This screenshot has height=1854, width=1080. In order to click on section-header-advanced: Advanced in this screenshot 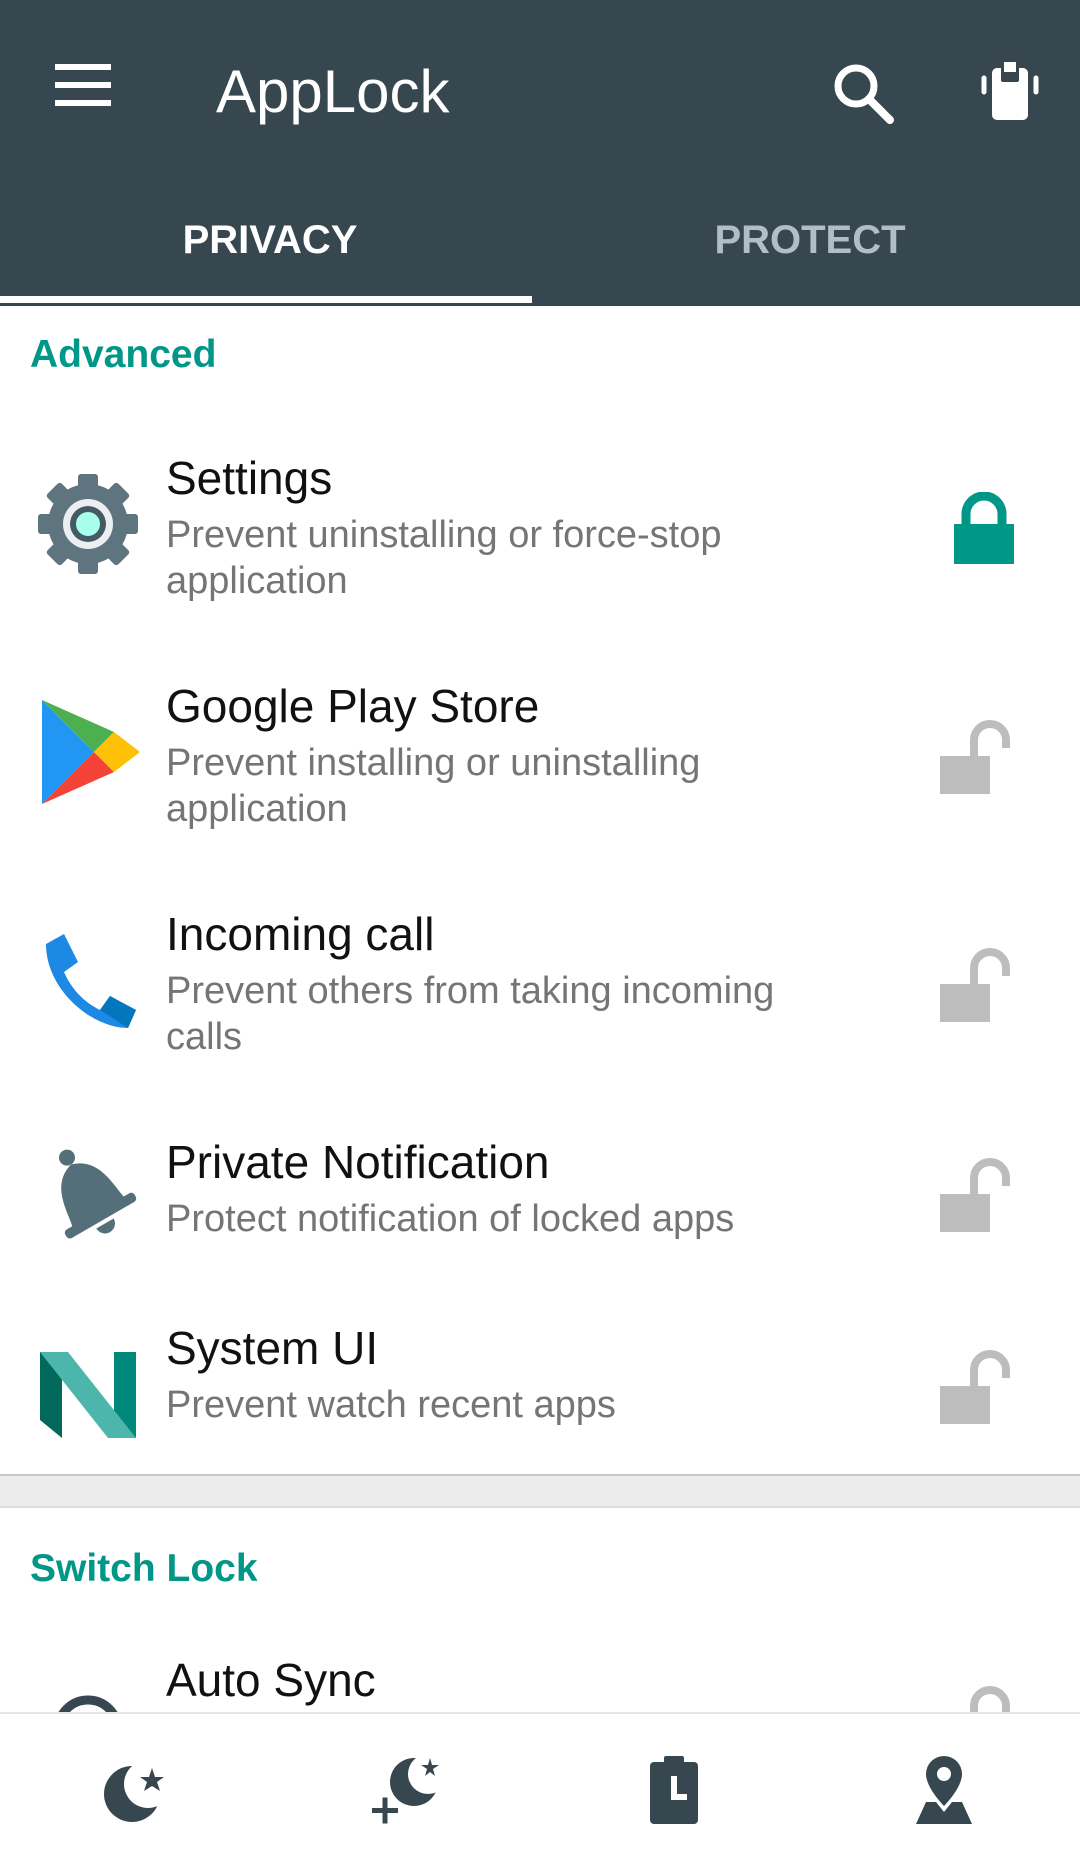, I will do `click(123, 354)`.